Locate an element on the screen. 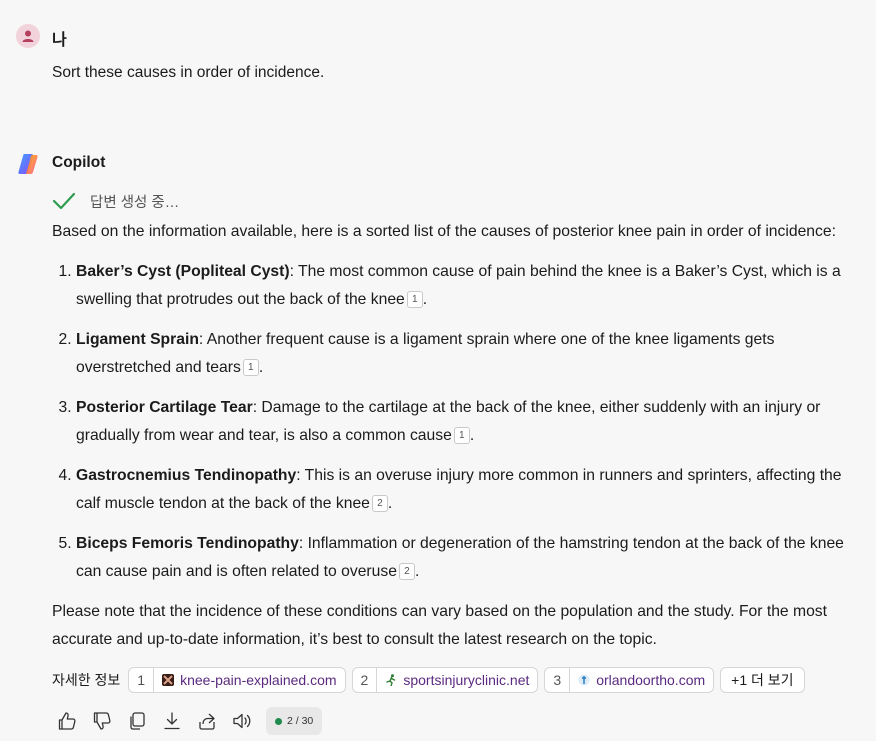 This screenshot has height=741, width=876. assistant-name: Copilot is located at coordinates (79, 162).